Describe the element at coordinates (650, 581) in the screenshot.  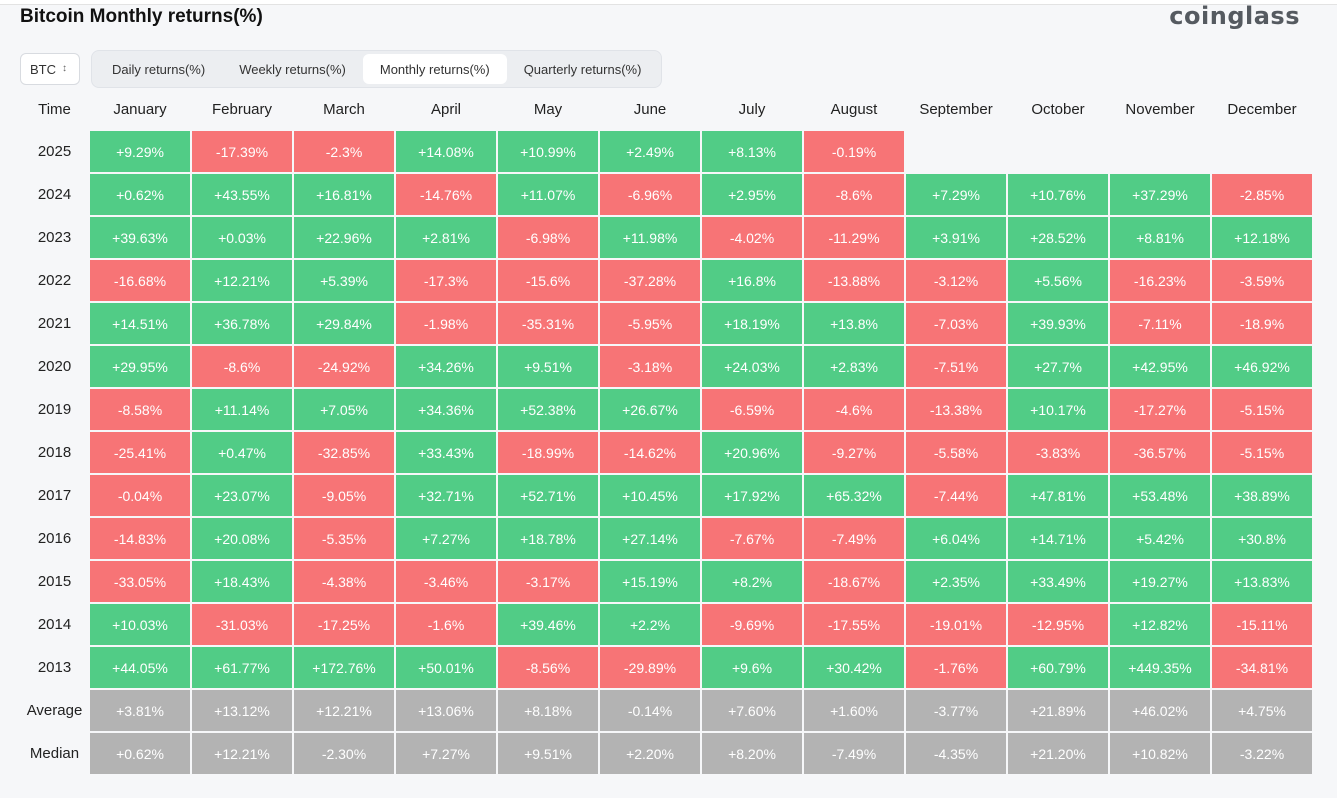
I see `return-cell-2015-june: +15.19%` at that location.